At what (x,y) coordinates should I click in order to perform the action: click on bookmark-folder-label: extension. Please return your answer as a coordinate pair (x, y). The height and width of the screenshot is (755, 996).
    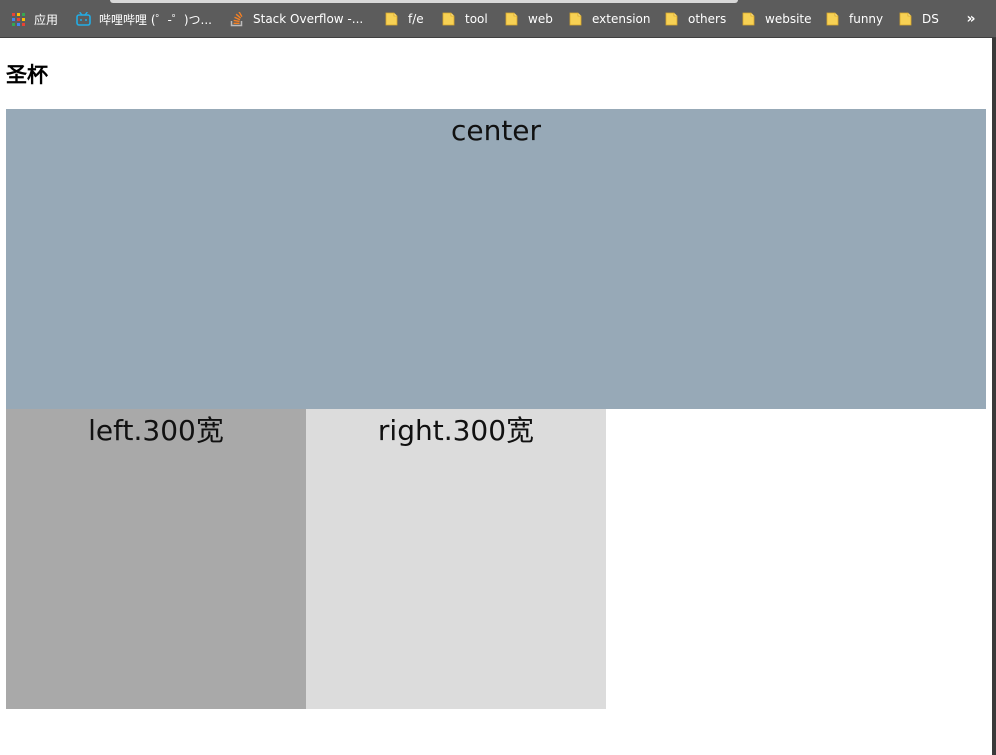
    Looking at the image, I should click on (621, 19).